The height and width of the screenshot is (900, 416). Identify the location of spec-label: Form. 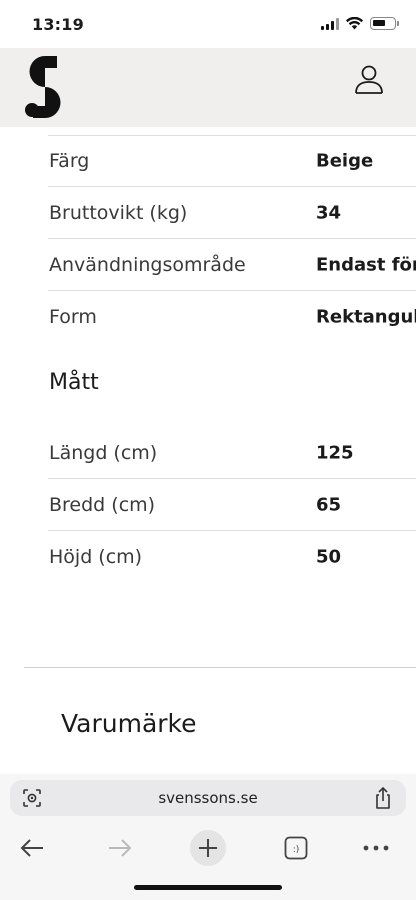
(73, 317).